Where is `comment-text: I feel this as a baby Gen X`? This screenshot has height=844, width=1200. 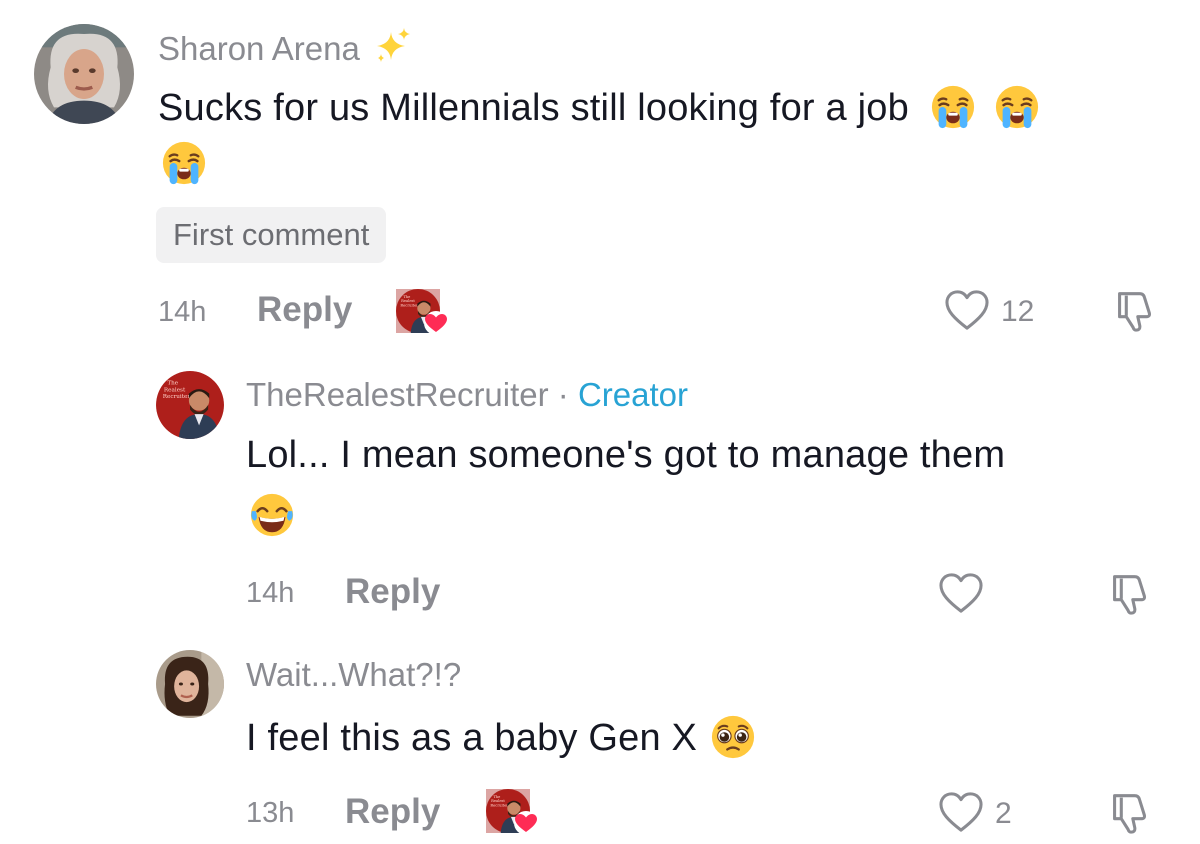
comment-text: I feel this as a baby Gen X is located at coordinates (501, 742).